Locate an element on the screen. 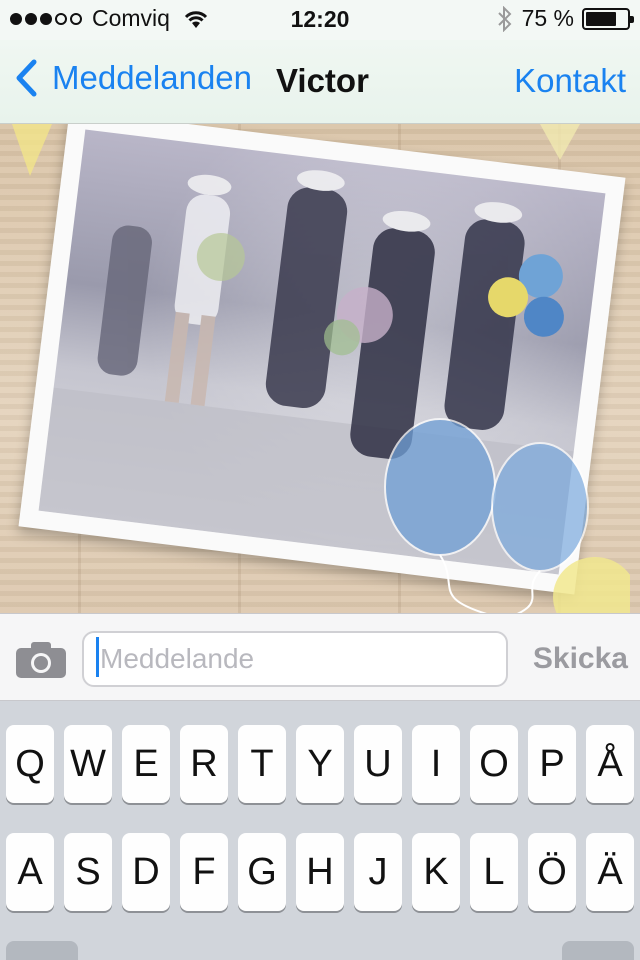  key-w: W is located at coordinates (88, 764).